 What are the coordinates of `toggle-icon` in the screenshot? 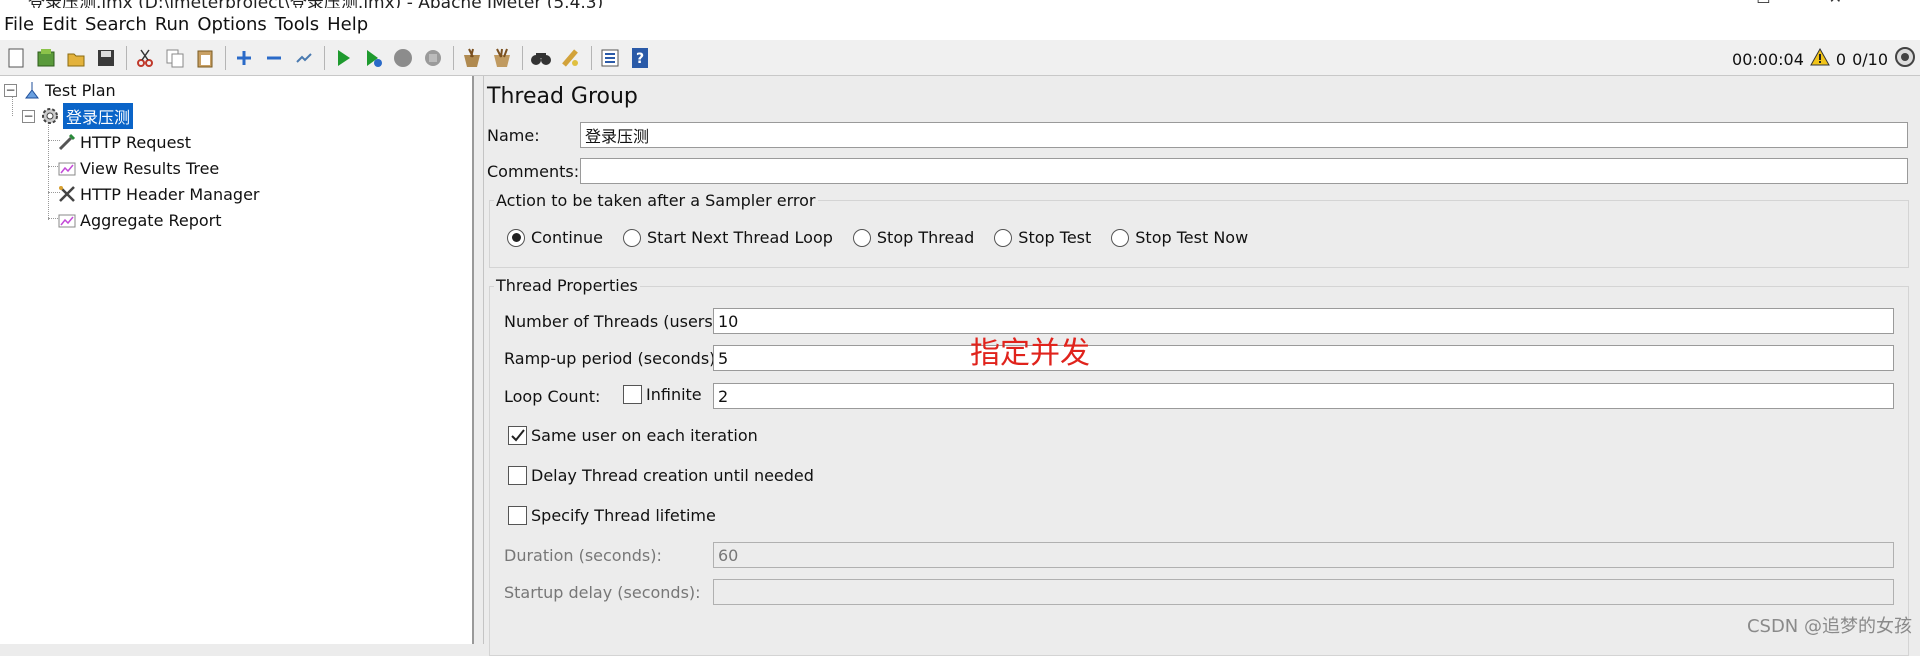 It's located at (304, 58).